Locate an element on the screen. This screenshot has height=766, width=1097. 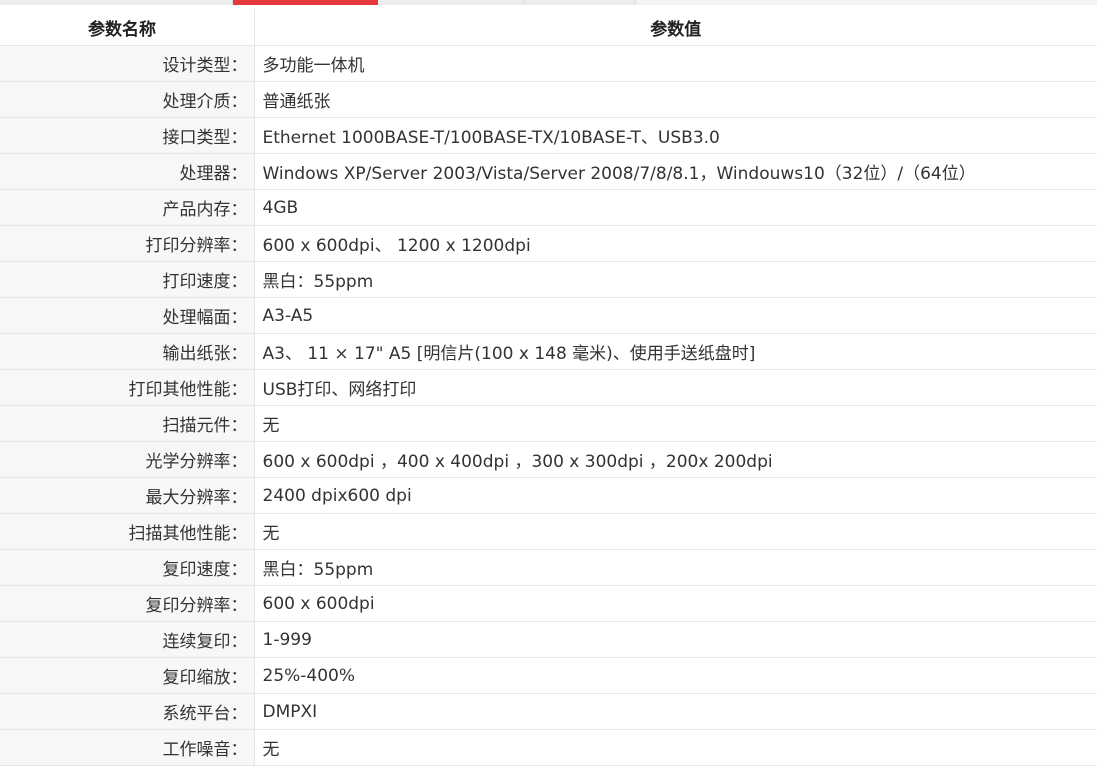
table-row: 处理介质： 普通纸张 is located at coordinates (548, 99).